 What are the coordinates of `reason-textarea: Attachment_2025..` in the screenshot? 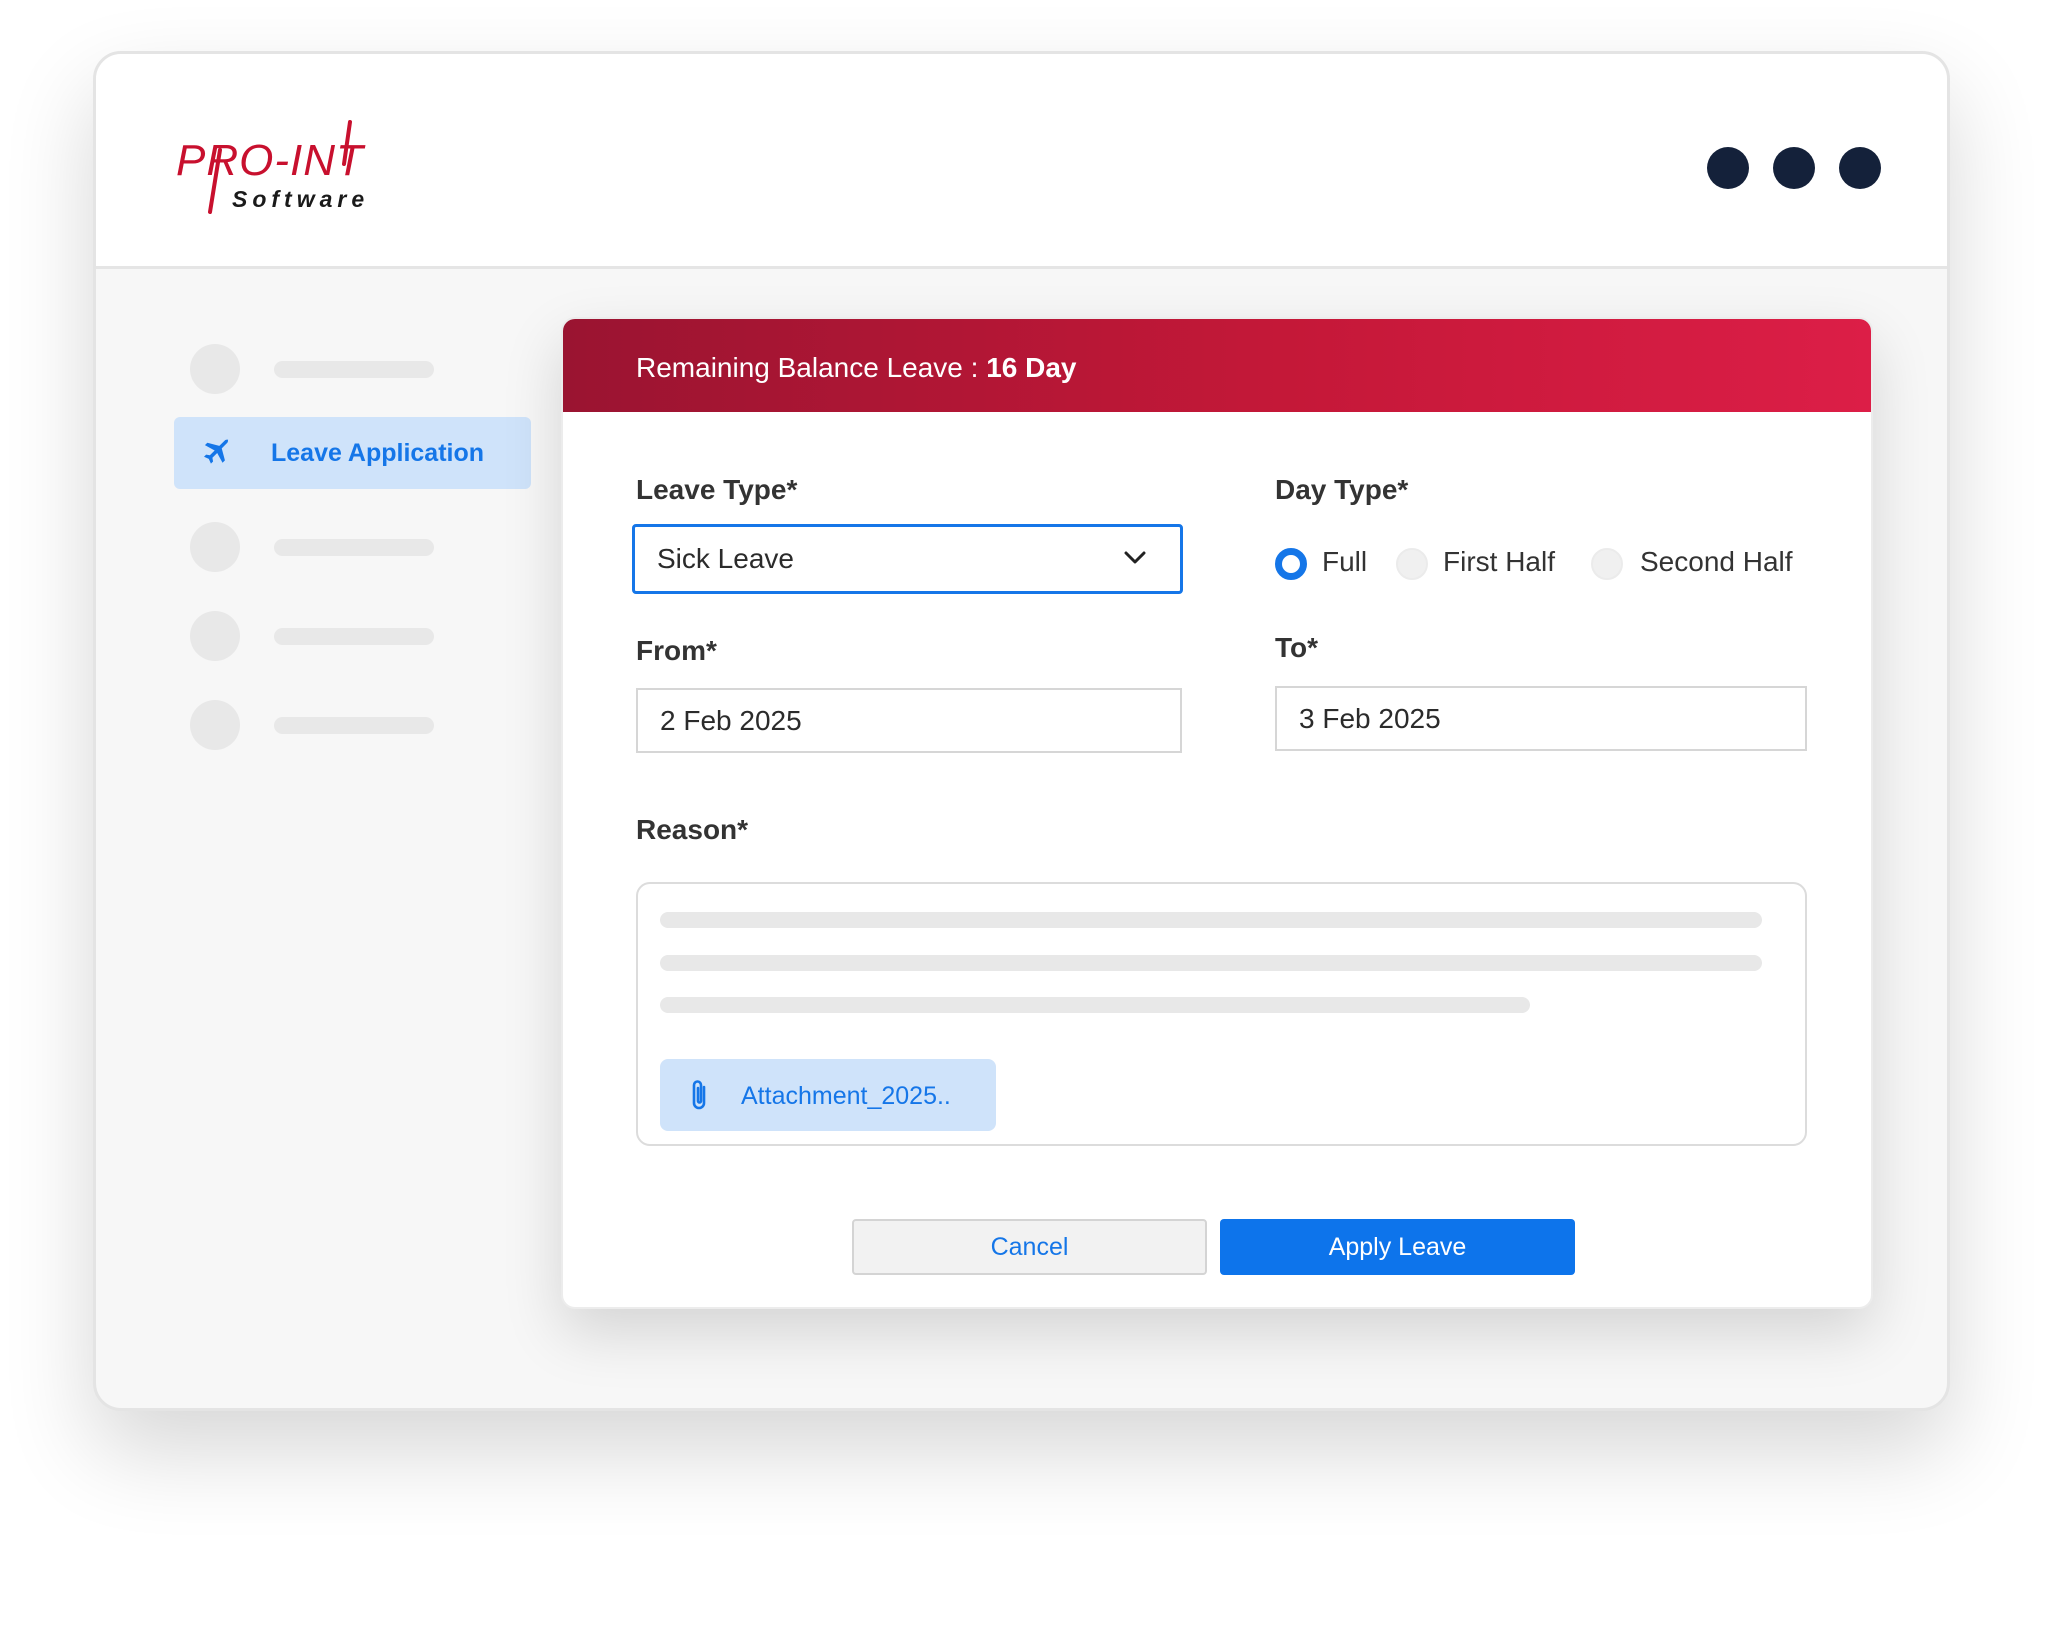 It's located at (1221, 1014).